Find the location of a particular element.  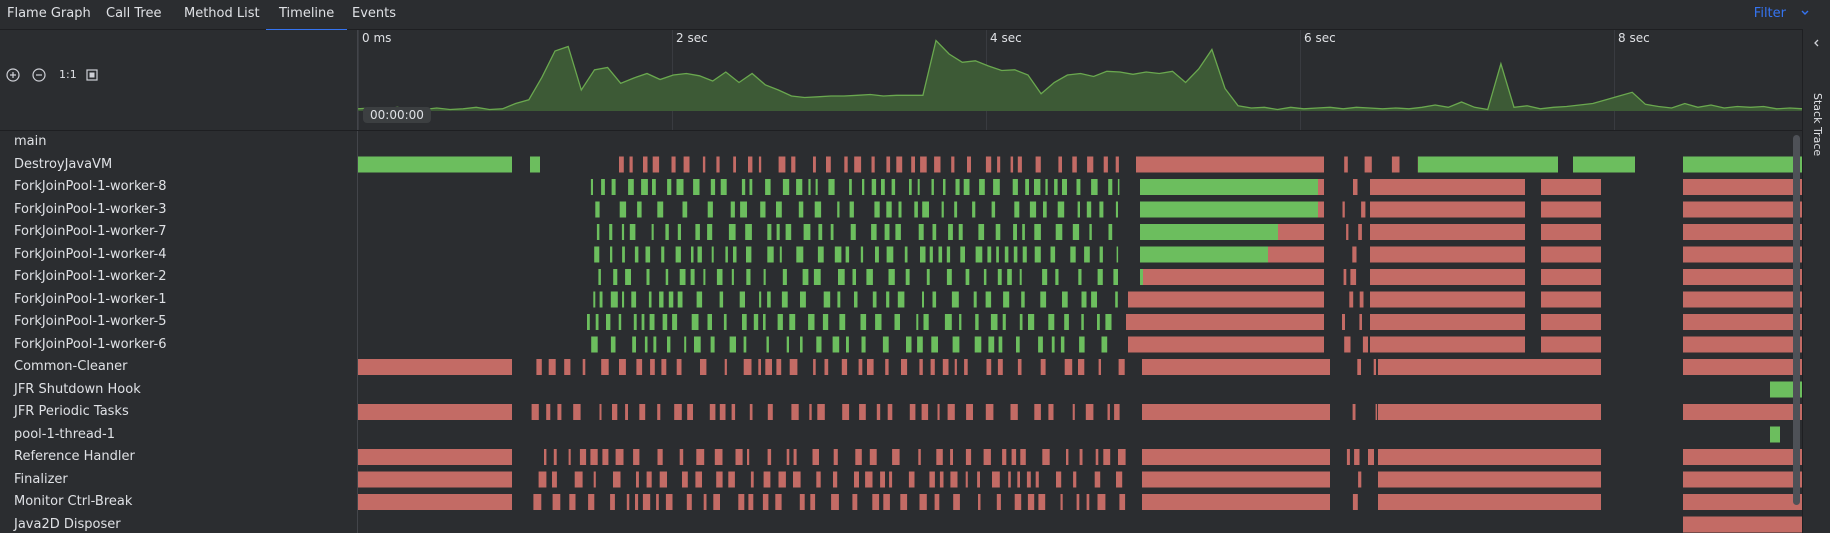

thread-row: JFR Shutdown Hook is located at coordinates (178, 390).